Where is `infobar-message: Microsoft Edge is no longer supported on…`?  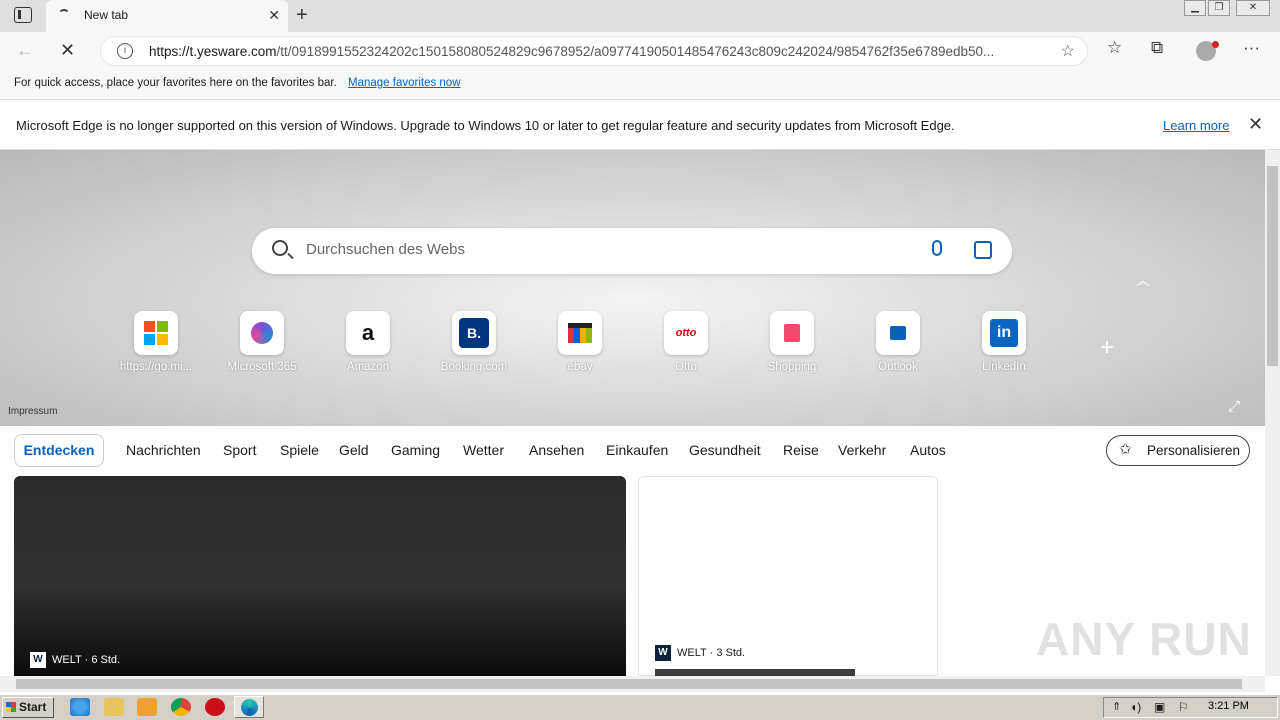 infobar-message: Microsoft Edge is no longer supported on… is located at coordinates (485, 125).